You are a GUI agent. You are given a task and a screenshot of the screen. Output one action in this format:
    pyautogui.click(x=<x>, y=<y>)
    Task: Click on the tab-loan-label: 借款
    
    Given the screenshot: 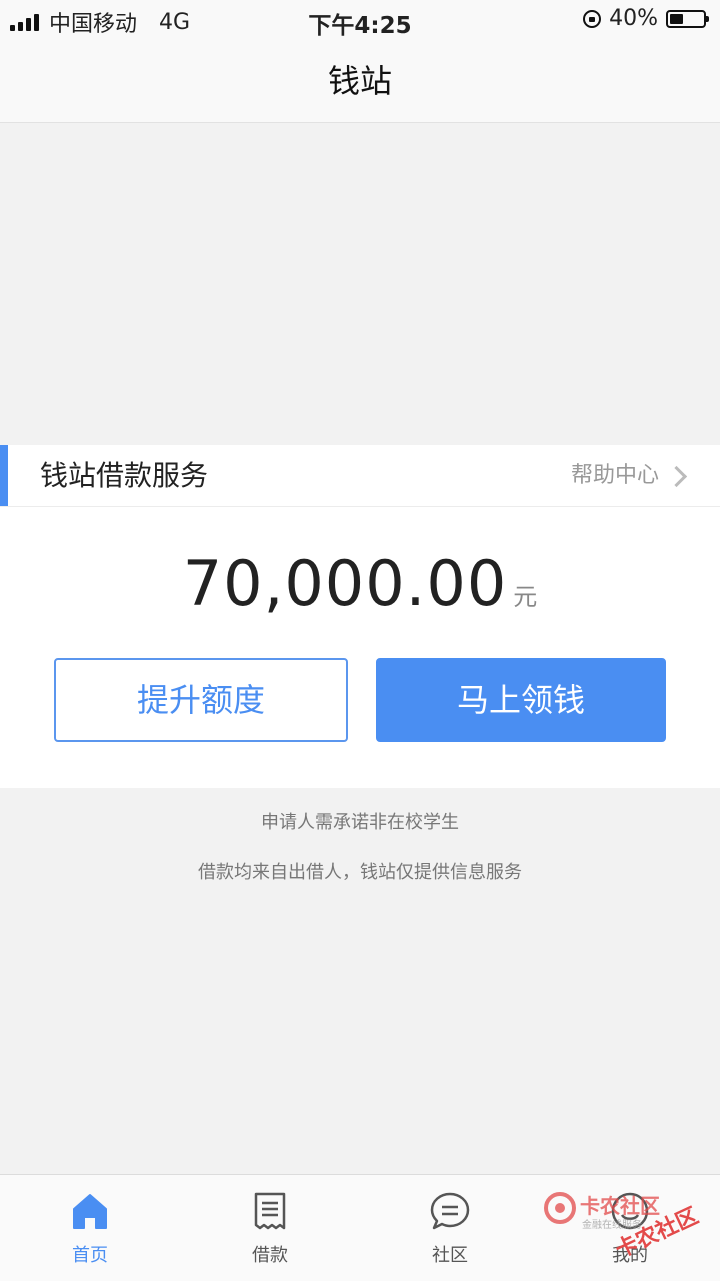 What is the action you would take?
    pyautogui.click(x=270, y=1255)
    